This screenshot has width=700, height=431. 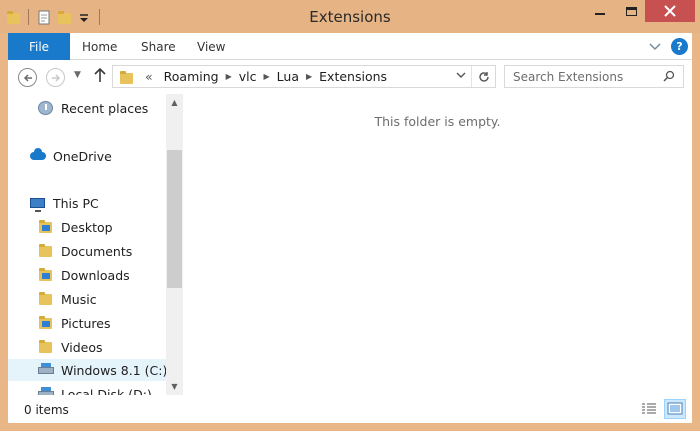 I want to click on address-history-dropdown, so click(x=461, y=76).